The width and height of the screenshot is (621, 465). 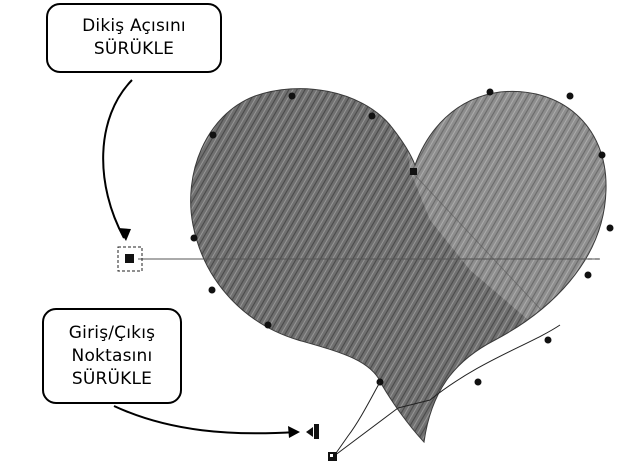 I want to click on pointer-arrow-entry, so click(x=206, y=421).